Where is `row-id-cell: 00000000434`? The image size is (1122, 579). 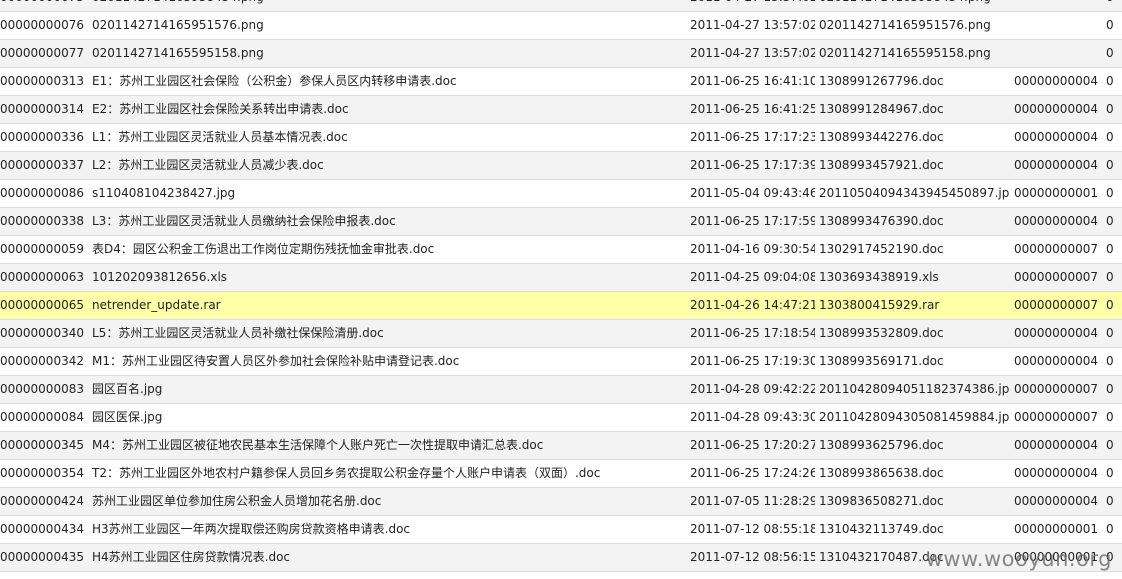 row-id-cell: 00000000434 is located at coordinates (42, 529).